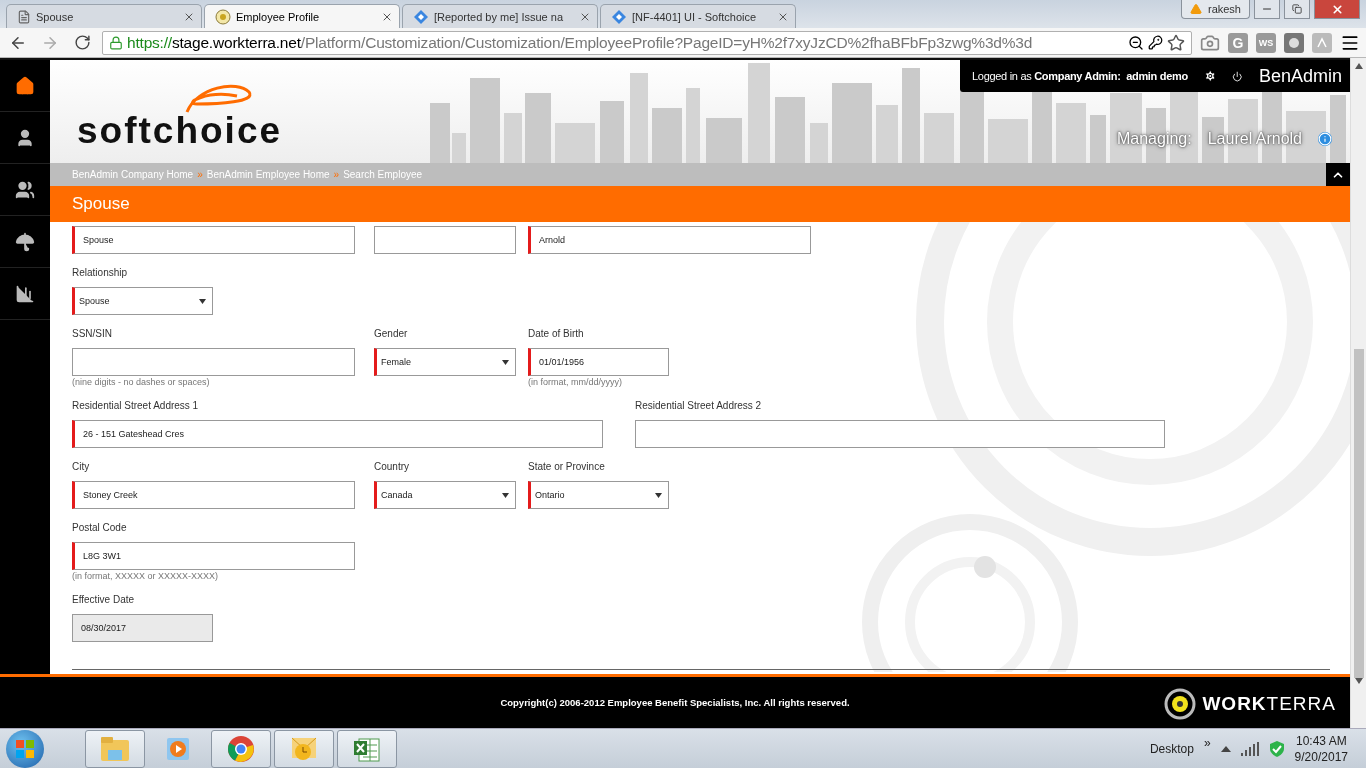 The image size is (1366, 768). What do you see at coordinates (1358, 66) in the screenshot?
I see `scroll-up-icon` at bounding box center [1358, 66].